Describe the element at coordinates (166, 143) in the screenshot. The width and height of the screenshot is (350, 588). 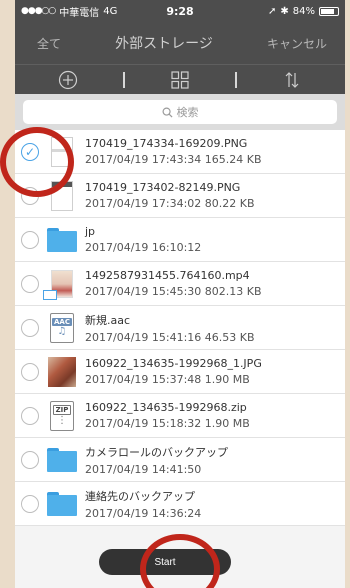
I see `file-name: 170419_174334-169209.PNG` at that location.